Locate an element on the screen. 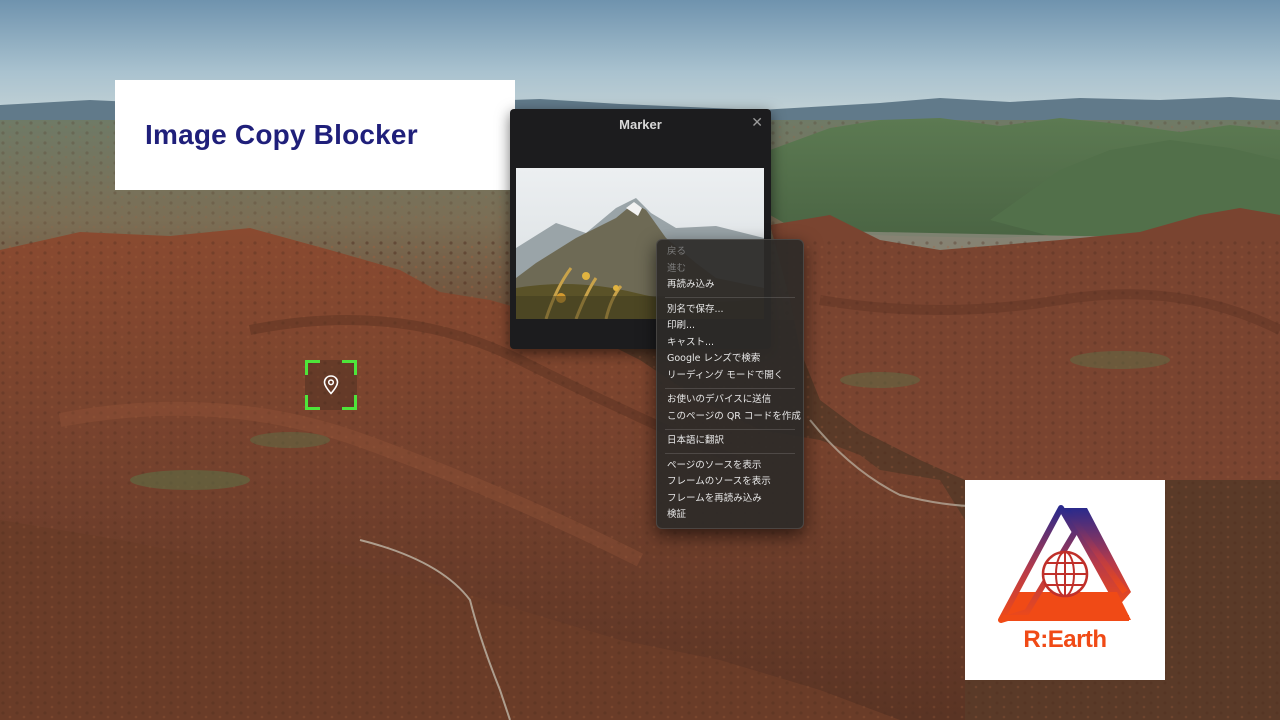 This screenshot has height=720, width=1280. menu-item: リーディング モードで開く is located at coordinates (730, 376).